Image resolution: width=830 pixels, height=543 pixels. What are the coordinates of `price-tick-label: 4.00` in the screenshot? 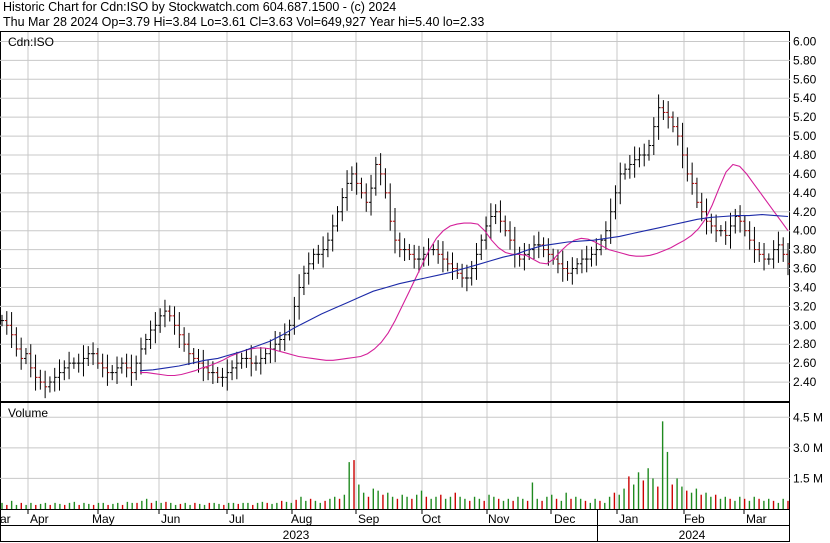 It's located at (805, 231).